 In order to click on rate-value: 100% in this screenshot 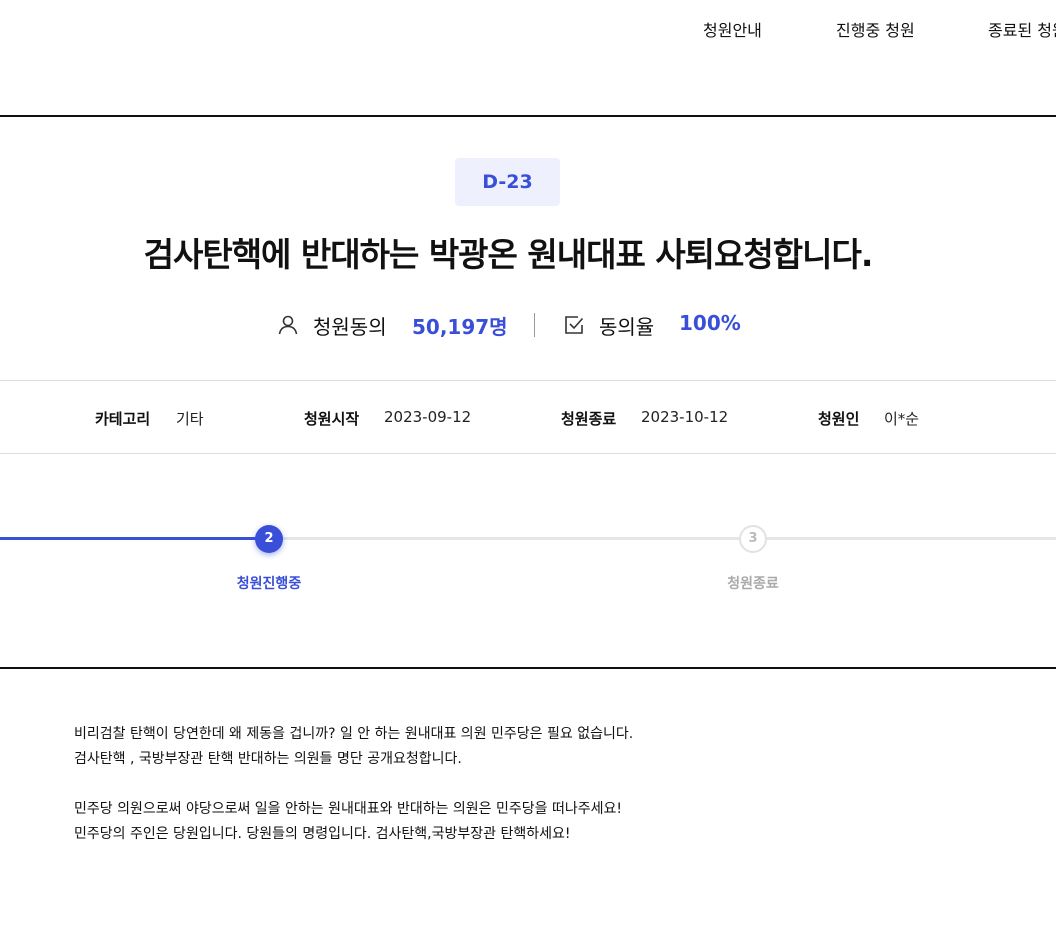, I will do `click(710, 323)`.